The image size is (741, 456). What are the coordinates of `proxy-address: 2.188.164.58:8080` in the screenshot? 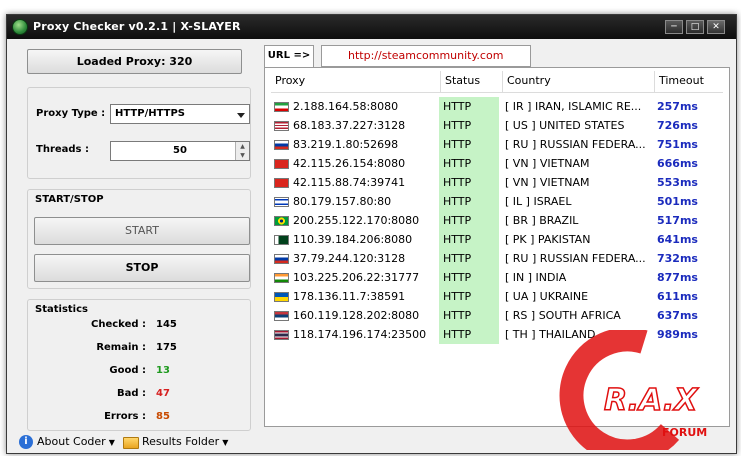 It's located at (346, 106).